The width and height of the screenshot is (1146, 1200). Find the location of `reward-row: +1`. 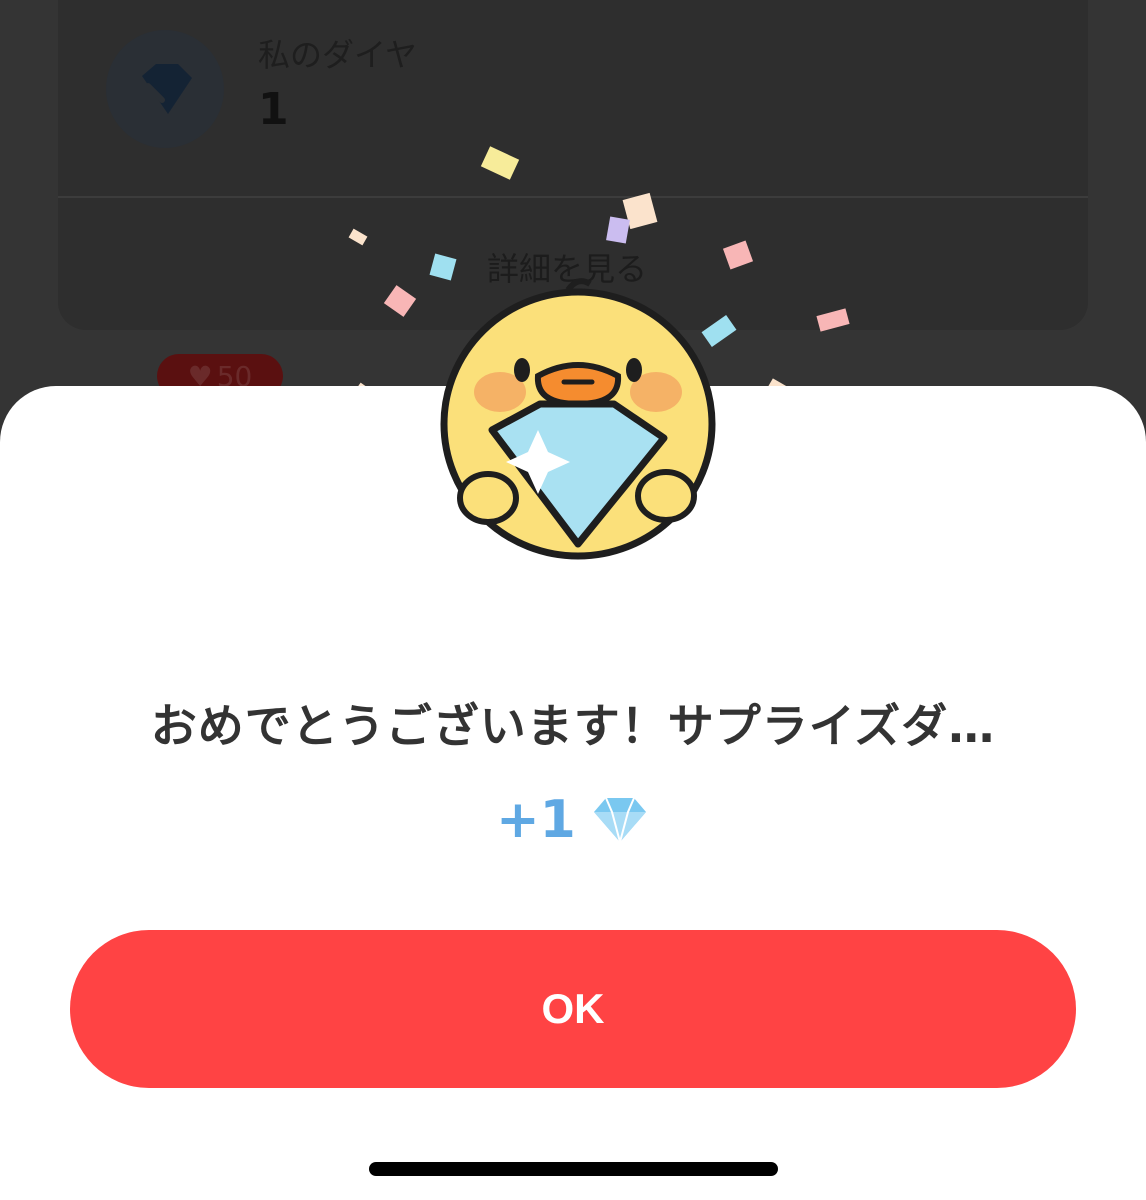

reward-row: +1 is located at coordinates (573, 820).